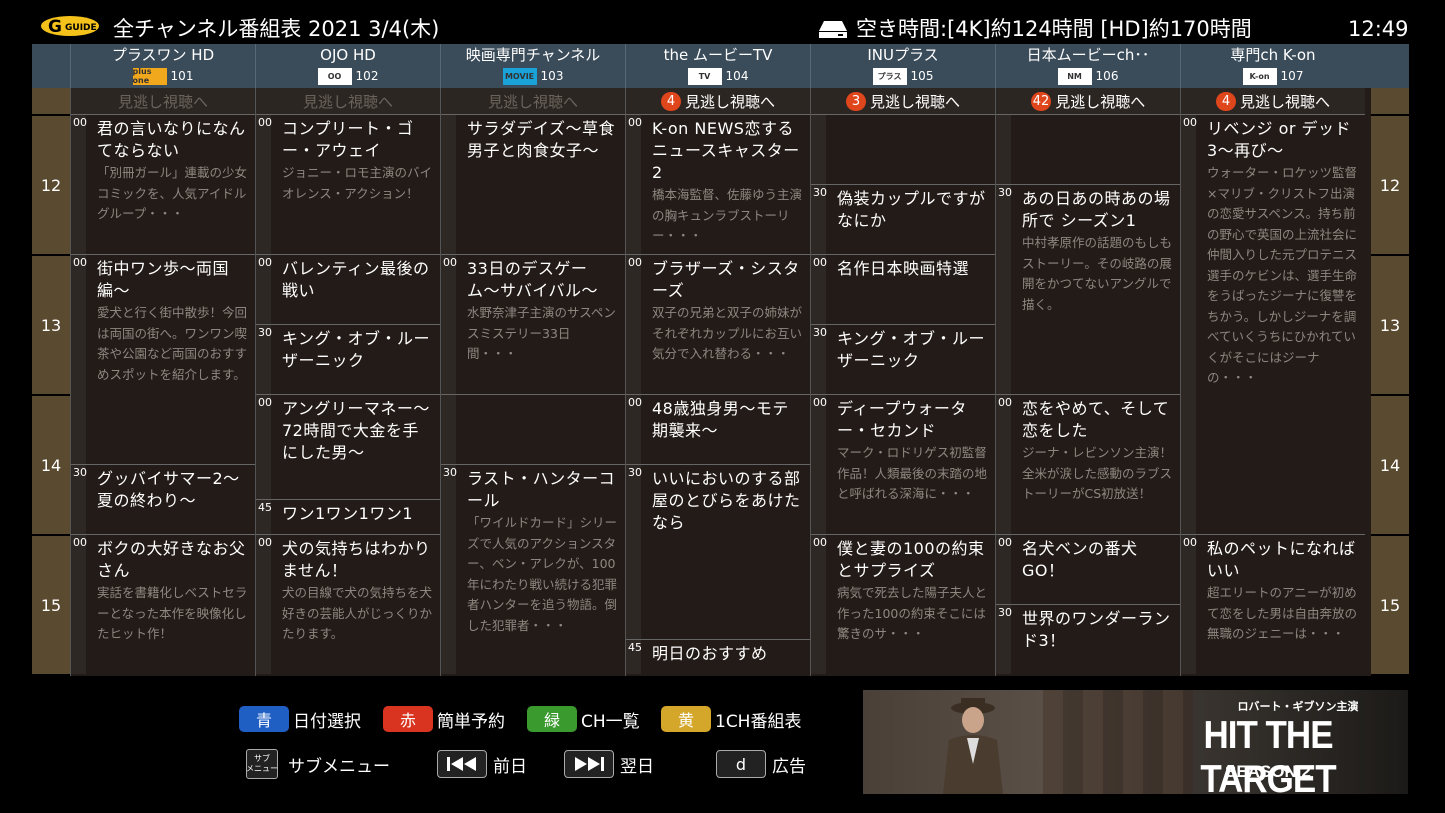 Image resolution: width=1445 pixels, height=813 pixels. I want to click on program-cell: 45 明日のおすすめ, so click(718, 656).